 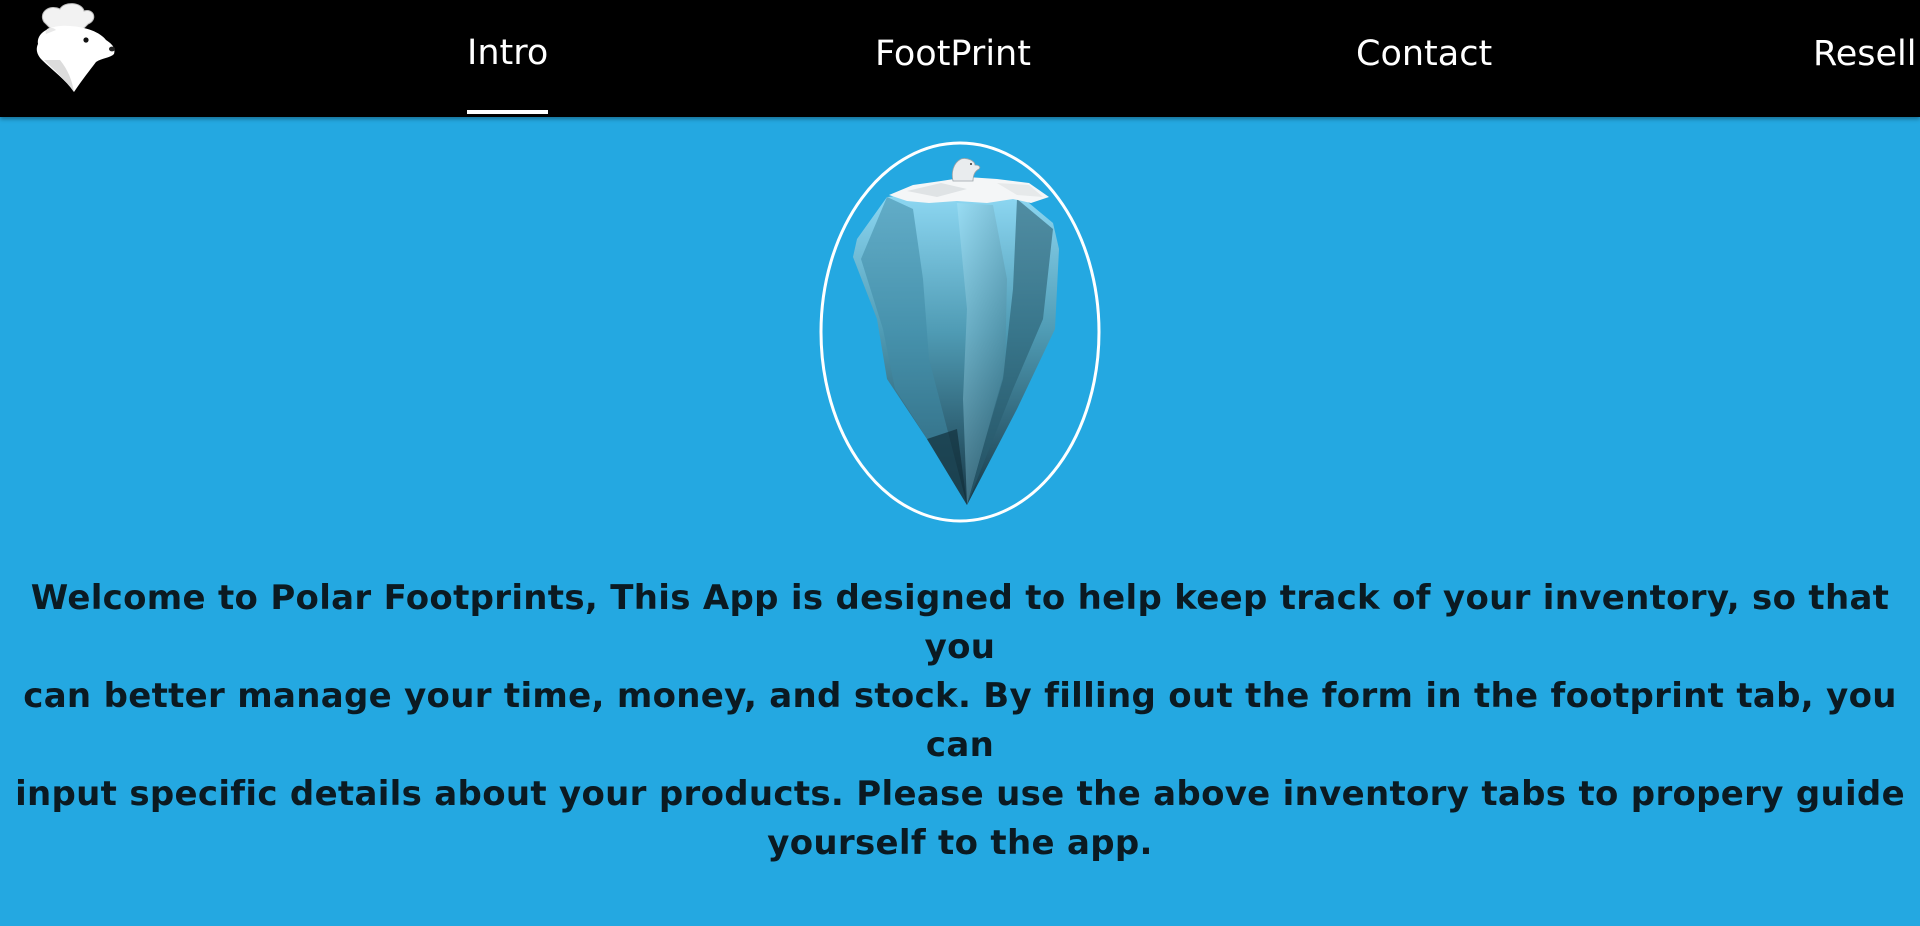 What do you see at coordinates (960, 843) in the screenshot?
I see `welcome-line: yourself to the app.` at bounding box center [960, 843].